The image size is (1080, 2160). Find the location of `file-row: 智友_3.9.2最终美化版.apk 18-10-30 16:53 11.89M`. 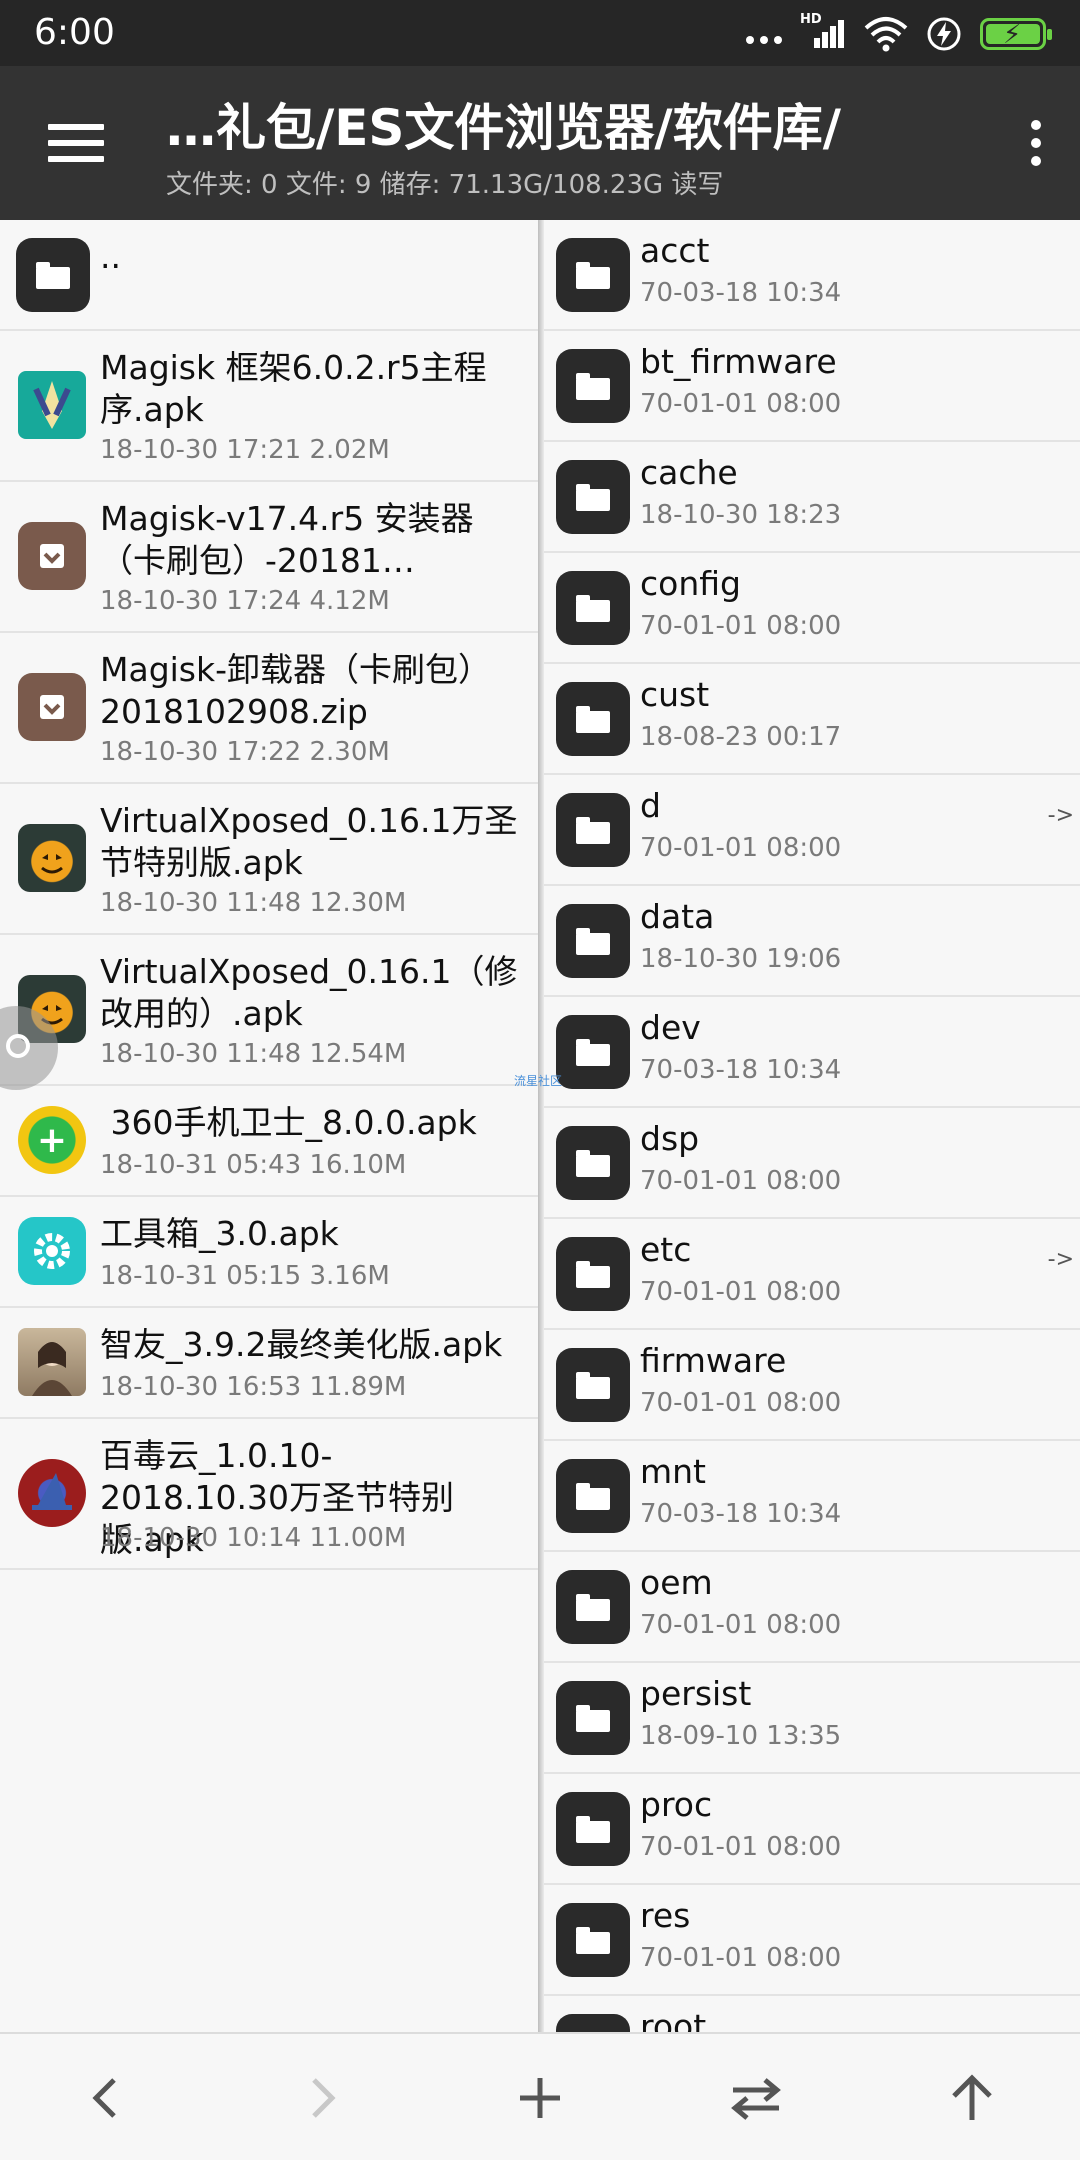

file-row: 智友_3.9.2最终美化版.apk 18-10-30 16:53 11.89M is located at coordinates (270, 1363).